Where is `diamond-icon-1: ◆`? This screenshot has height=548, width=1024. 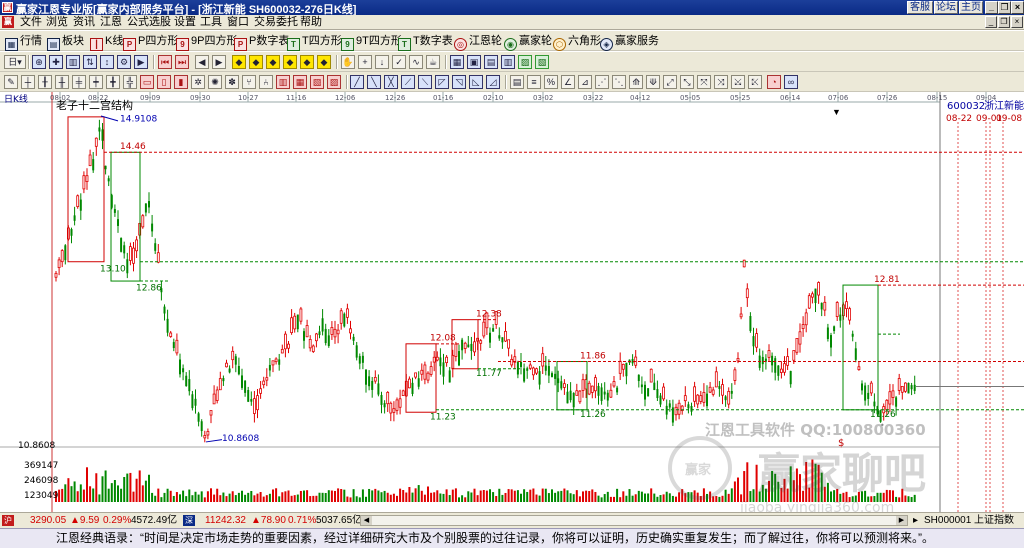 diamond-icon-1: ◆ is located at coordinates (239, 62).